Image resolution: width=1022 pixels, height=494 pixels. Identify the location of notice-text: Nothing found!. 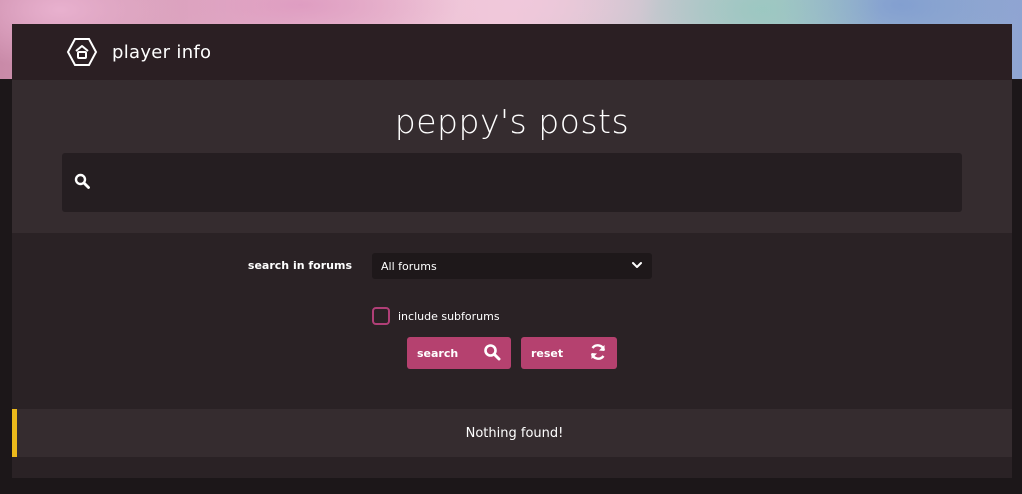
(514, 433).